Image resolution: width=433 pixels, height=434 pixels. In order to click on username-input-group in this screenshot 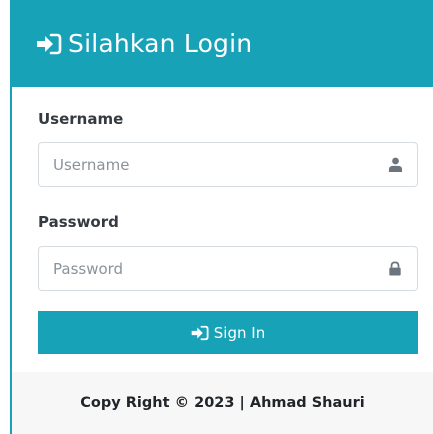, I will do `click(228, 164)`.